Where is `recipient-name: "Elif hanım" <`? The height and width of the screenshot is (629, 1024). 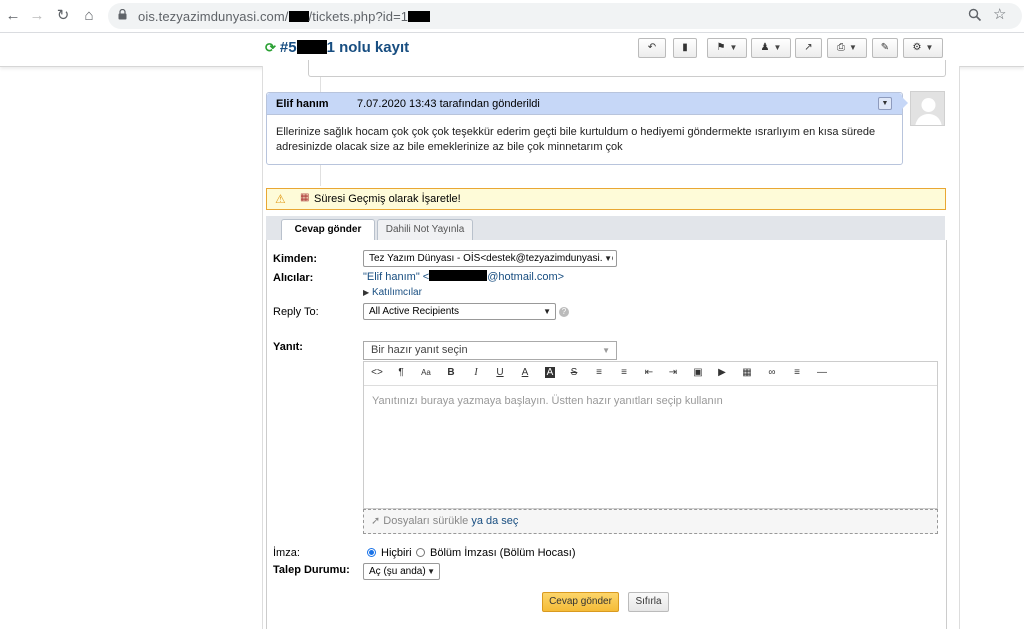 recipient-name: "Elif hanım" < is located at coordinates (396, 277).